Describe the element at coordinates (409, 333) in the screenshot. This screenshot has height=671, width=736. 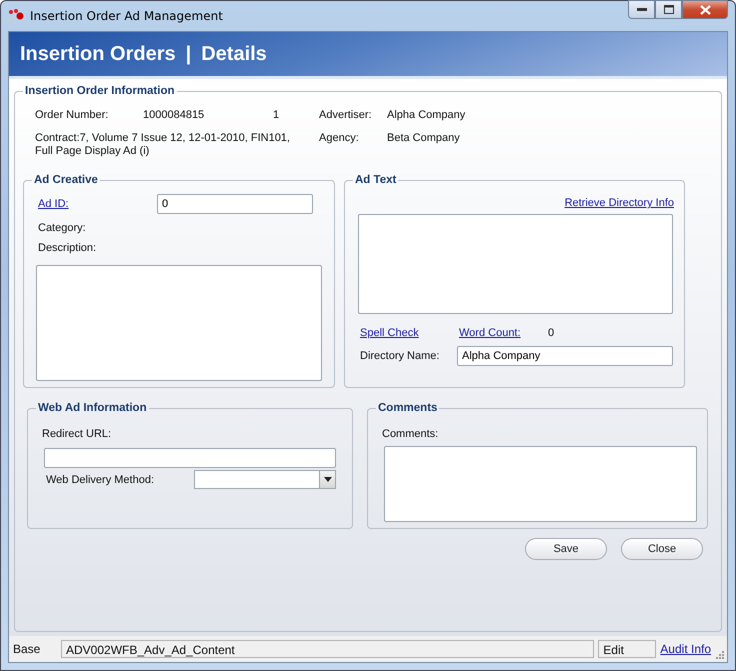
I see `spell-check-link: Spell Check` at that location.